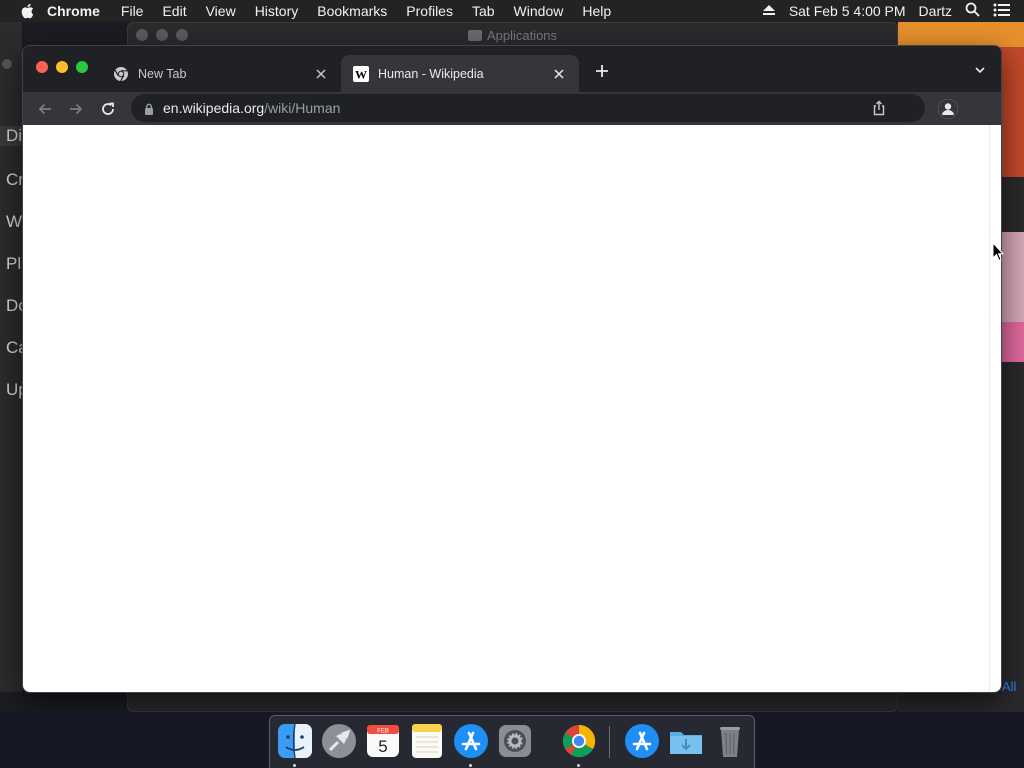  Describe the element at coordinates (427, 741) in the screenshot. I see `notes-icon` at that location.